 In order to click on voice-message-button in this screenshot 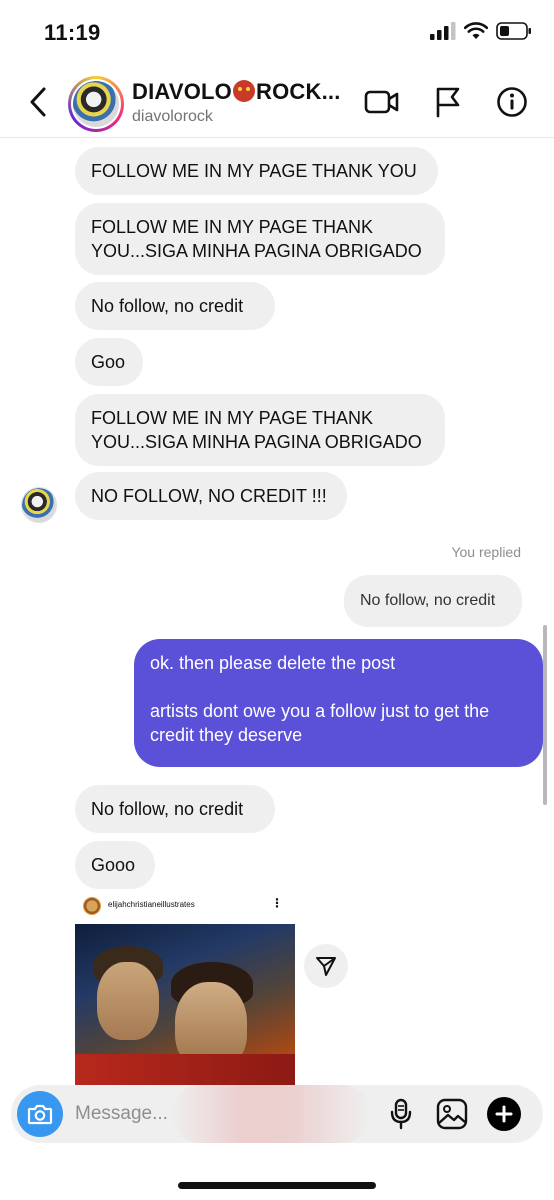, I will do `click(401, 1114)`.